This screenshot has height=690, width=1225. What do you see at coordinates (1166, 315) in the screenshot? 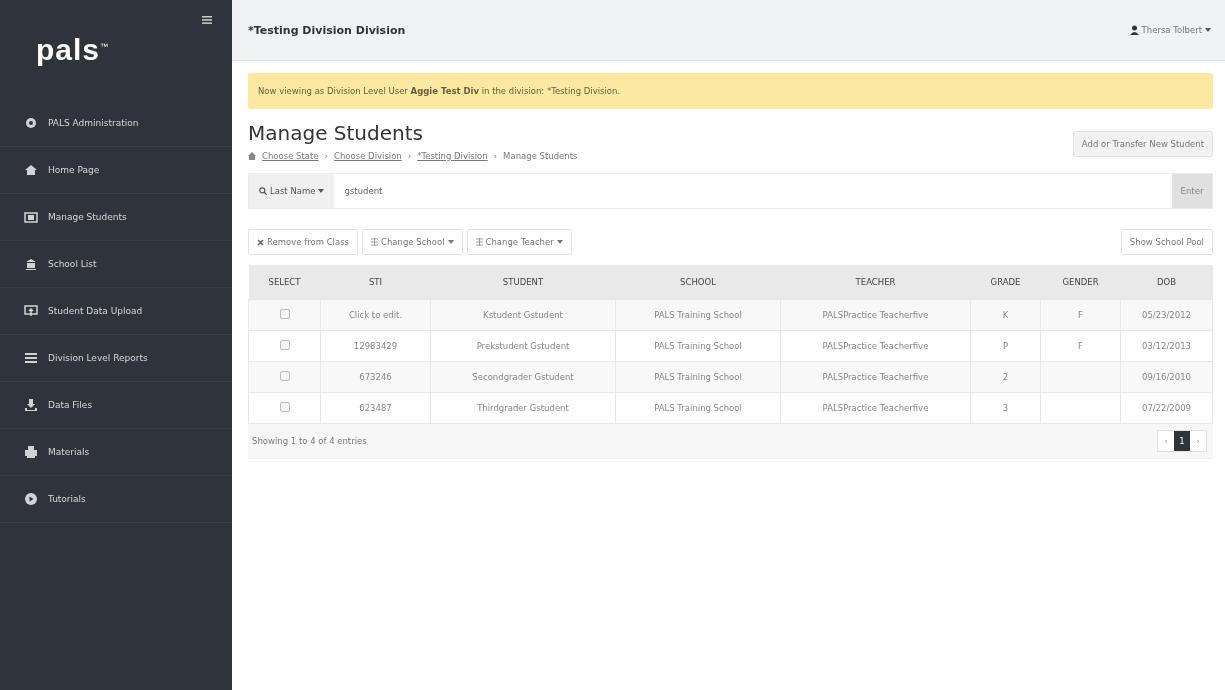
I see `table-cell: 05/23/2012` at bounding box center [1166, 315].